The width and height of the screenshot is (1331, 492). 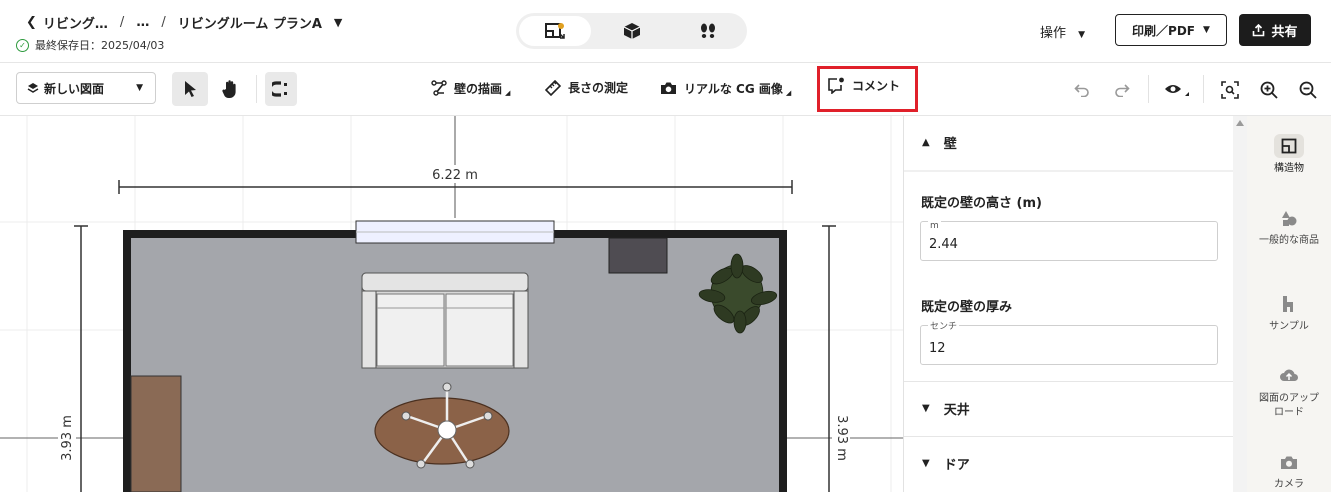 I want to click on ceiling-section-label: 天井, so click(x=956, y=410).